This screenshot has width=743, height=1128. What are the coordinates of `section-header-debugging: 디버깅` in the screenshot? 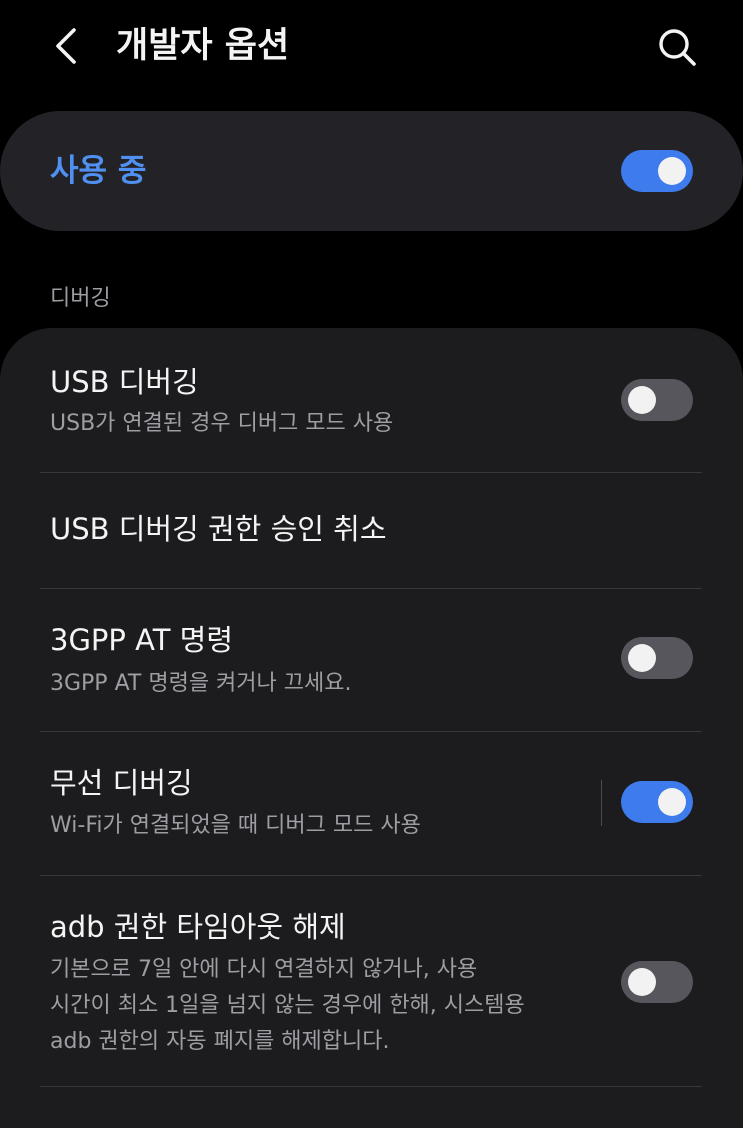 It's located at (80, 298).